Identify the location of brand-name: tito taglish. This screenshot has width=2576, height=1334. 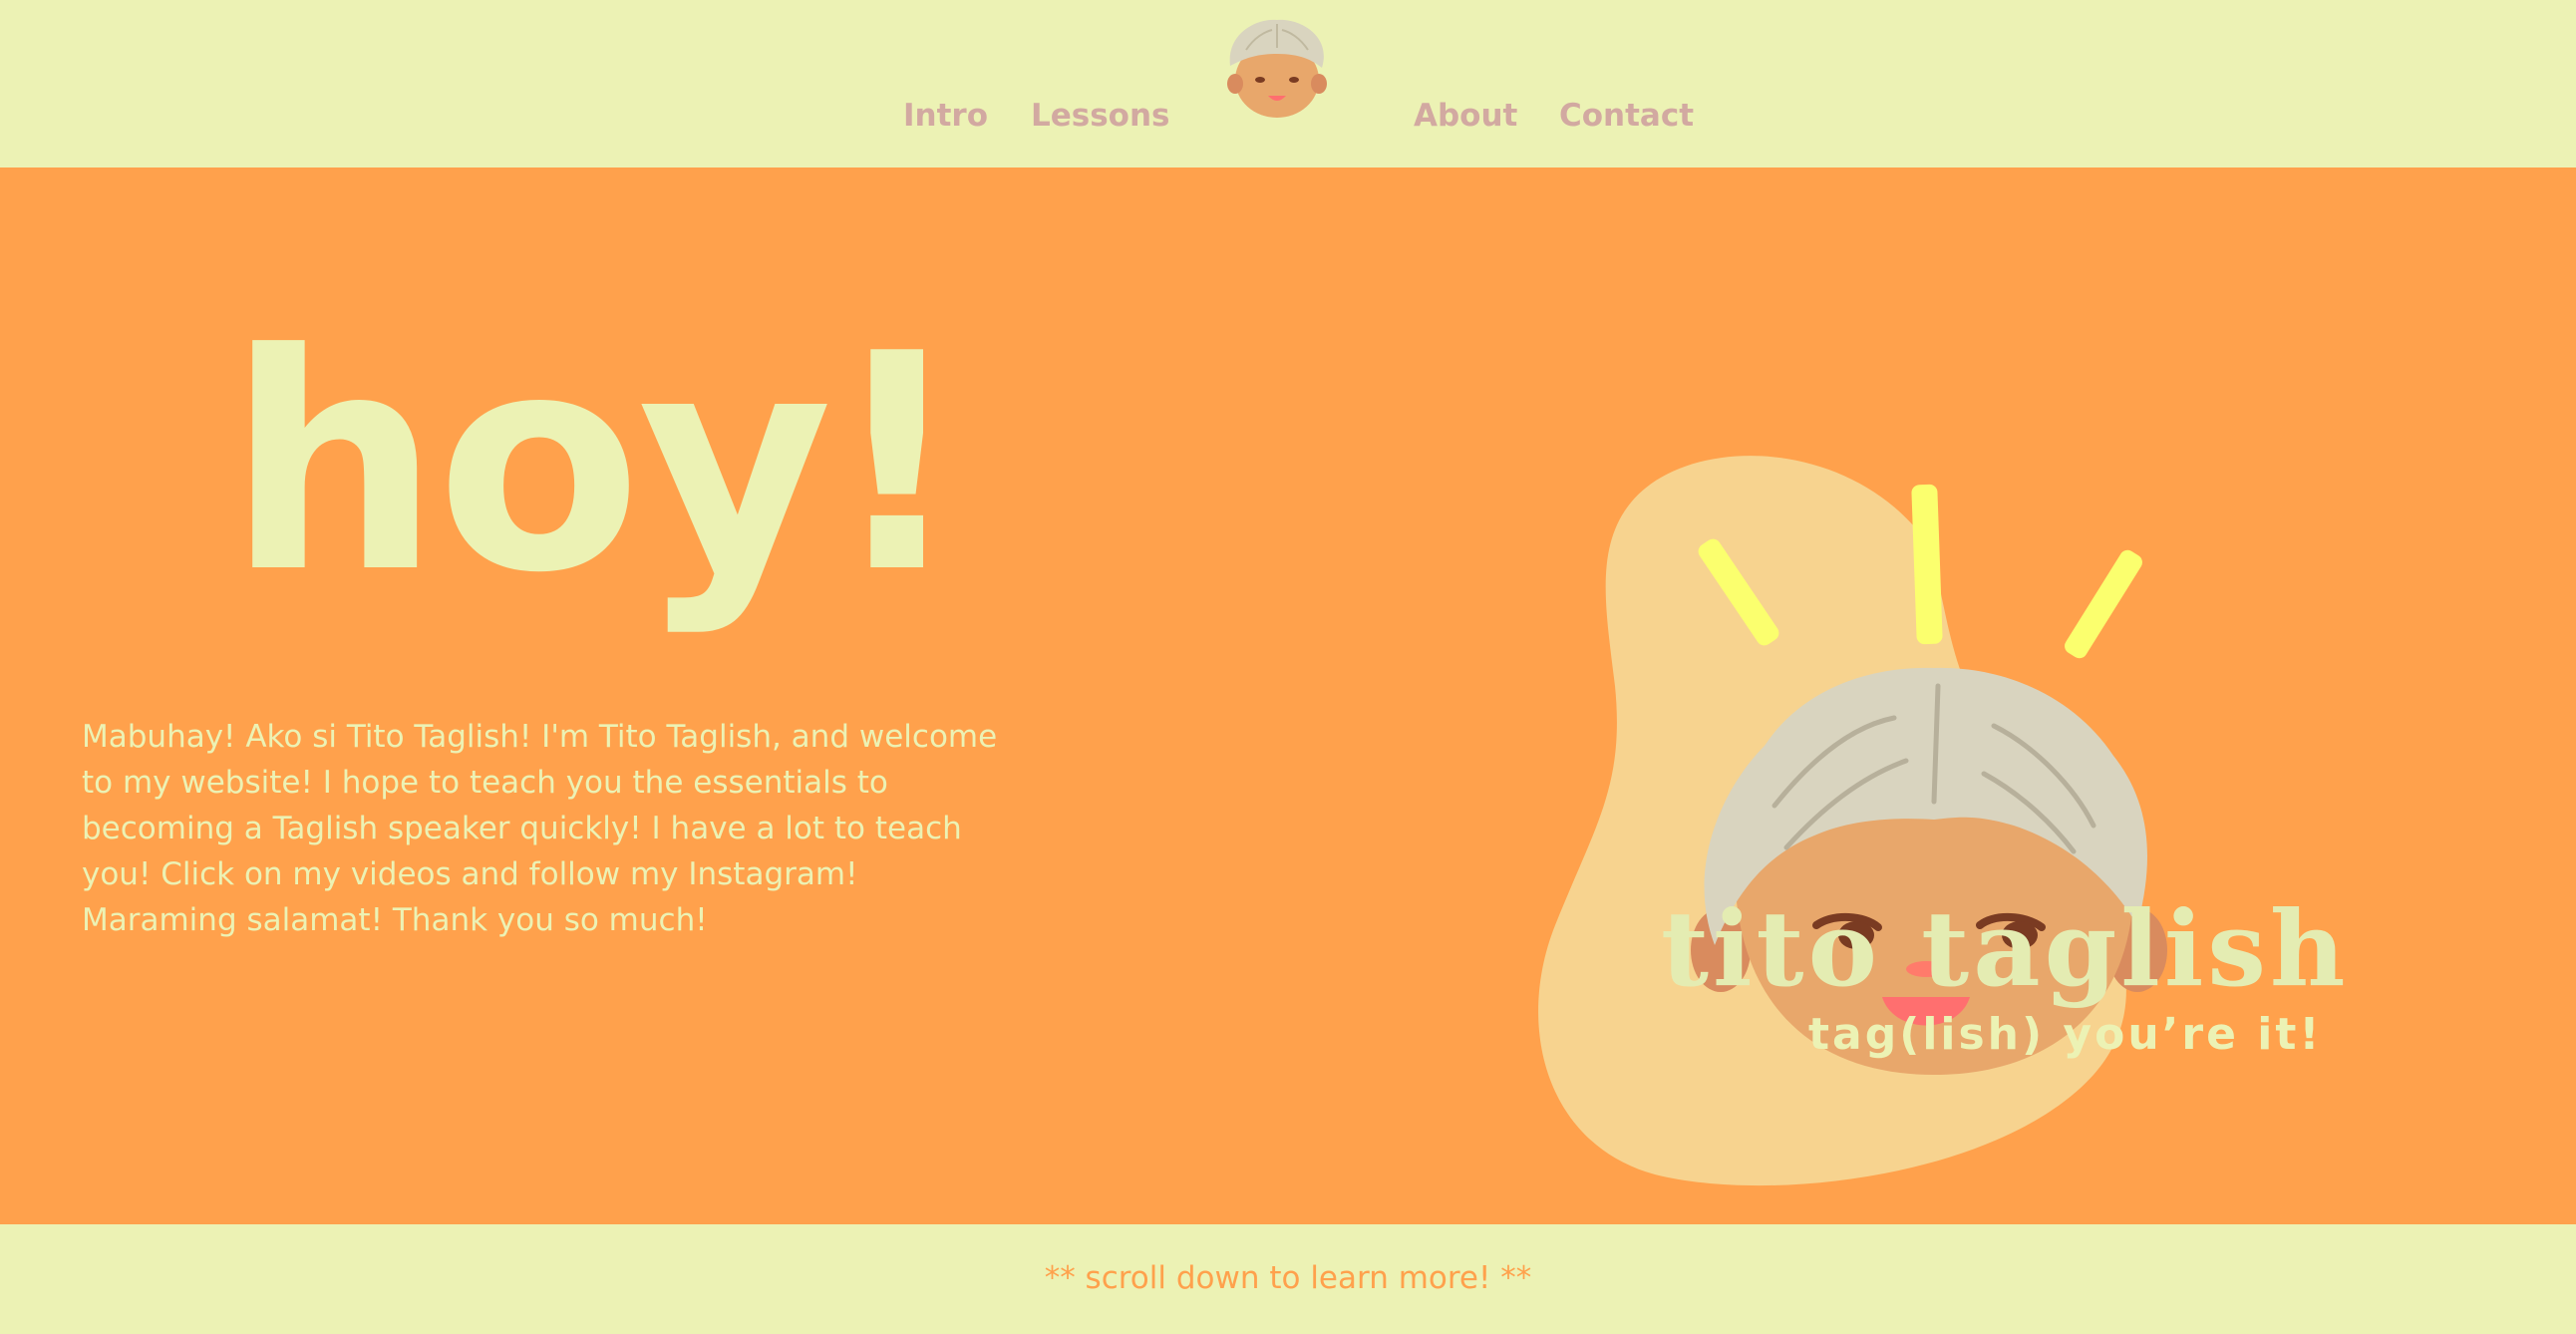
(2005, 948).